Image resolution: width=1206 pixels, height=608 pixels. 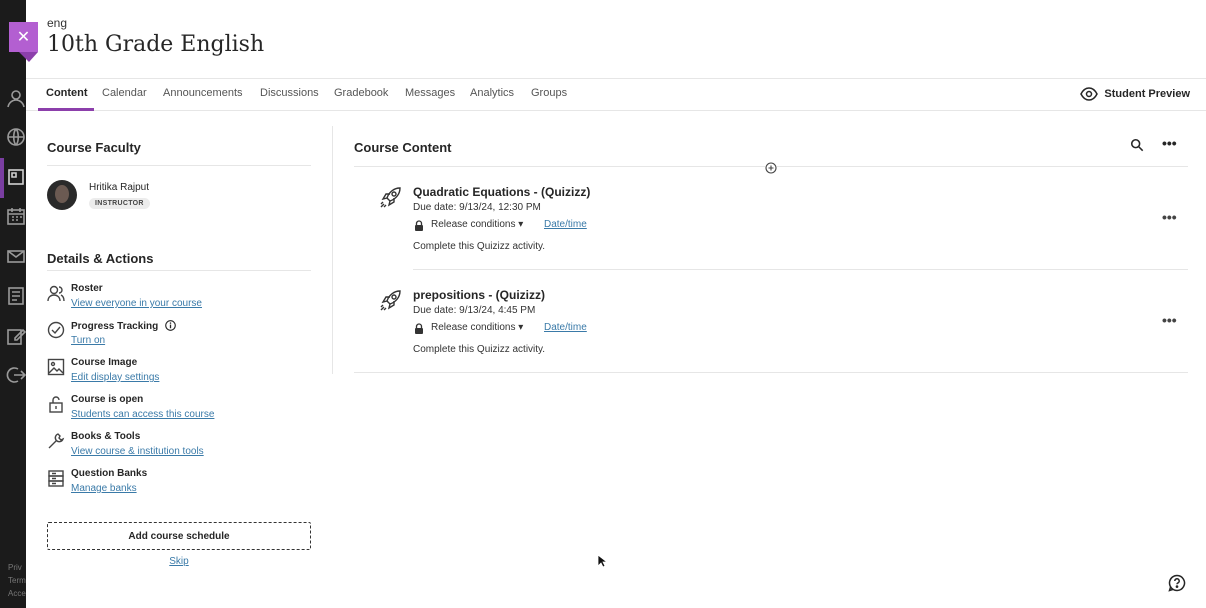 I want to click on rail-active-indicator, so click(x=2, y=178).